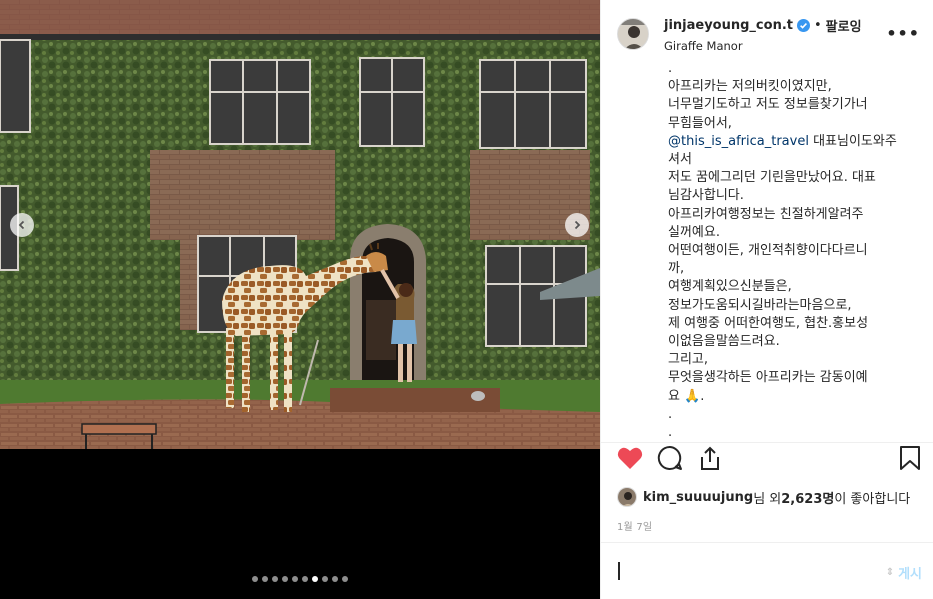  I want to click on caption-line: 저도 꿈에그리던 기린을만났어요. 대표, so click(772, 178).